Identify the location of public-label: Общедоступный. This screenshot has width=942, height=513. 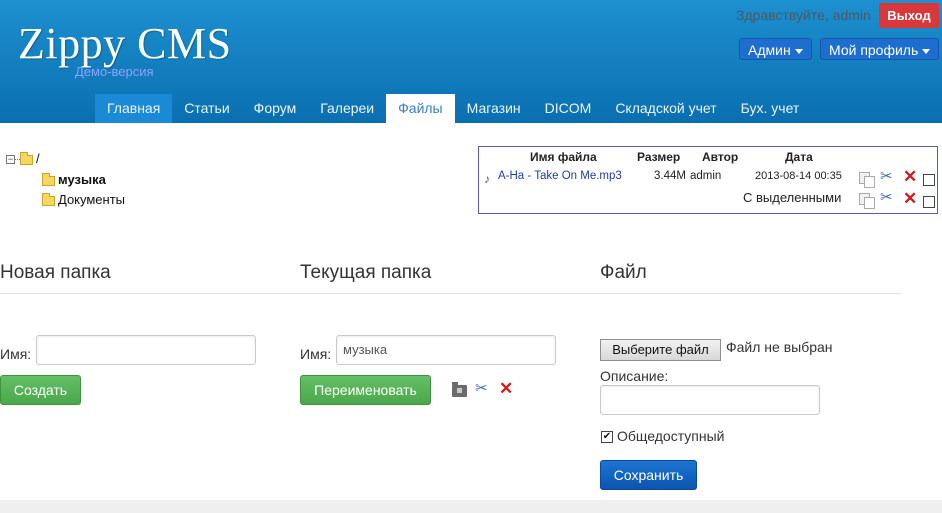
(671, 436).